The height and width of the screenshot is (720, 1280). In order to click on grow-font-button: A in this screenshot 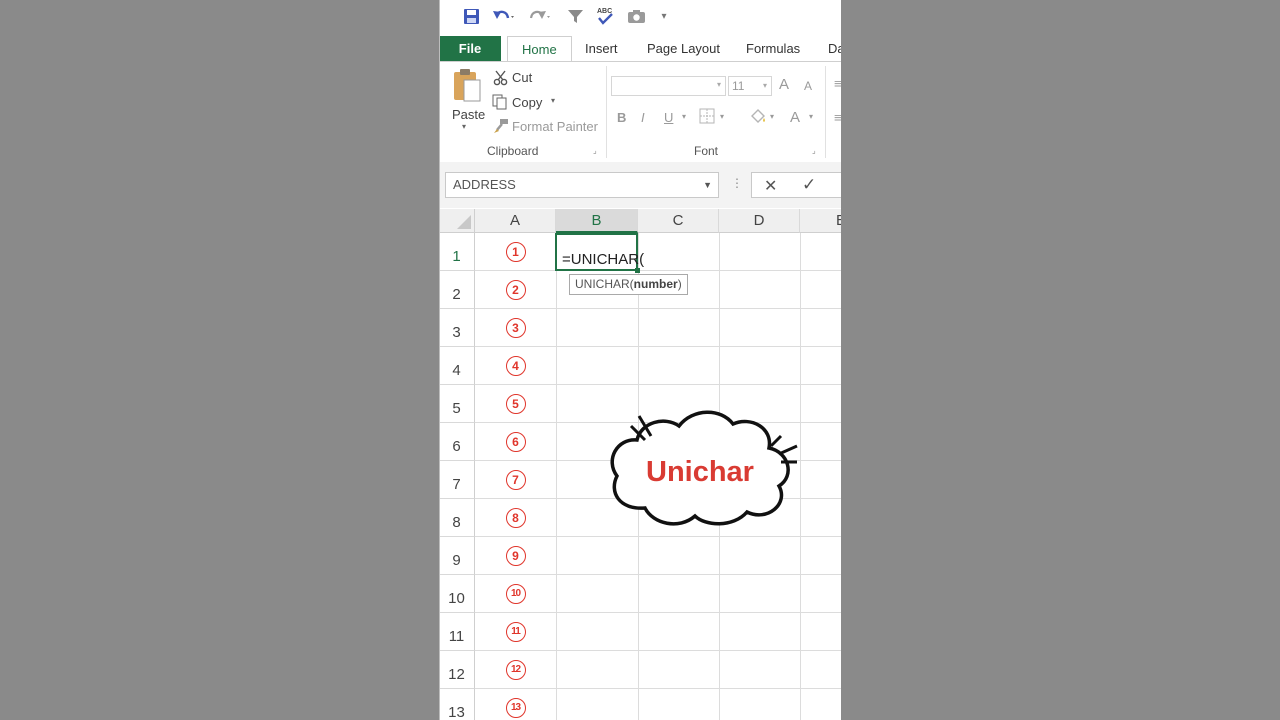, I will do `click(784, 84)`.